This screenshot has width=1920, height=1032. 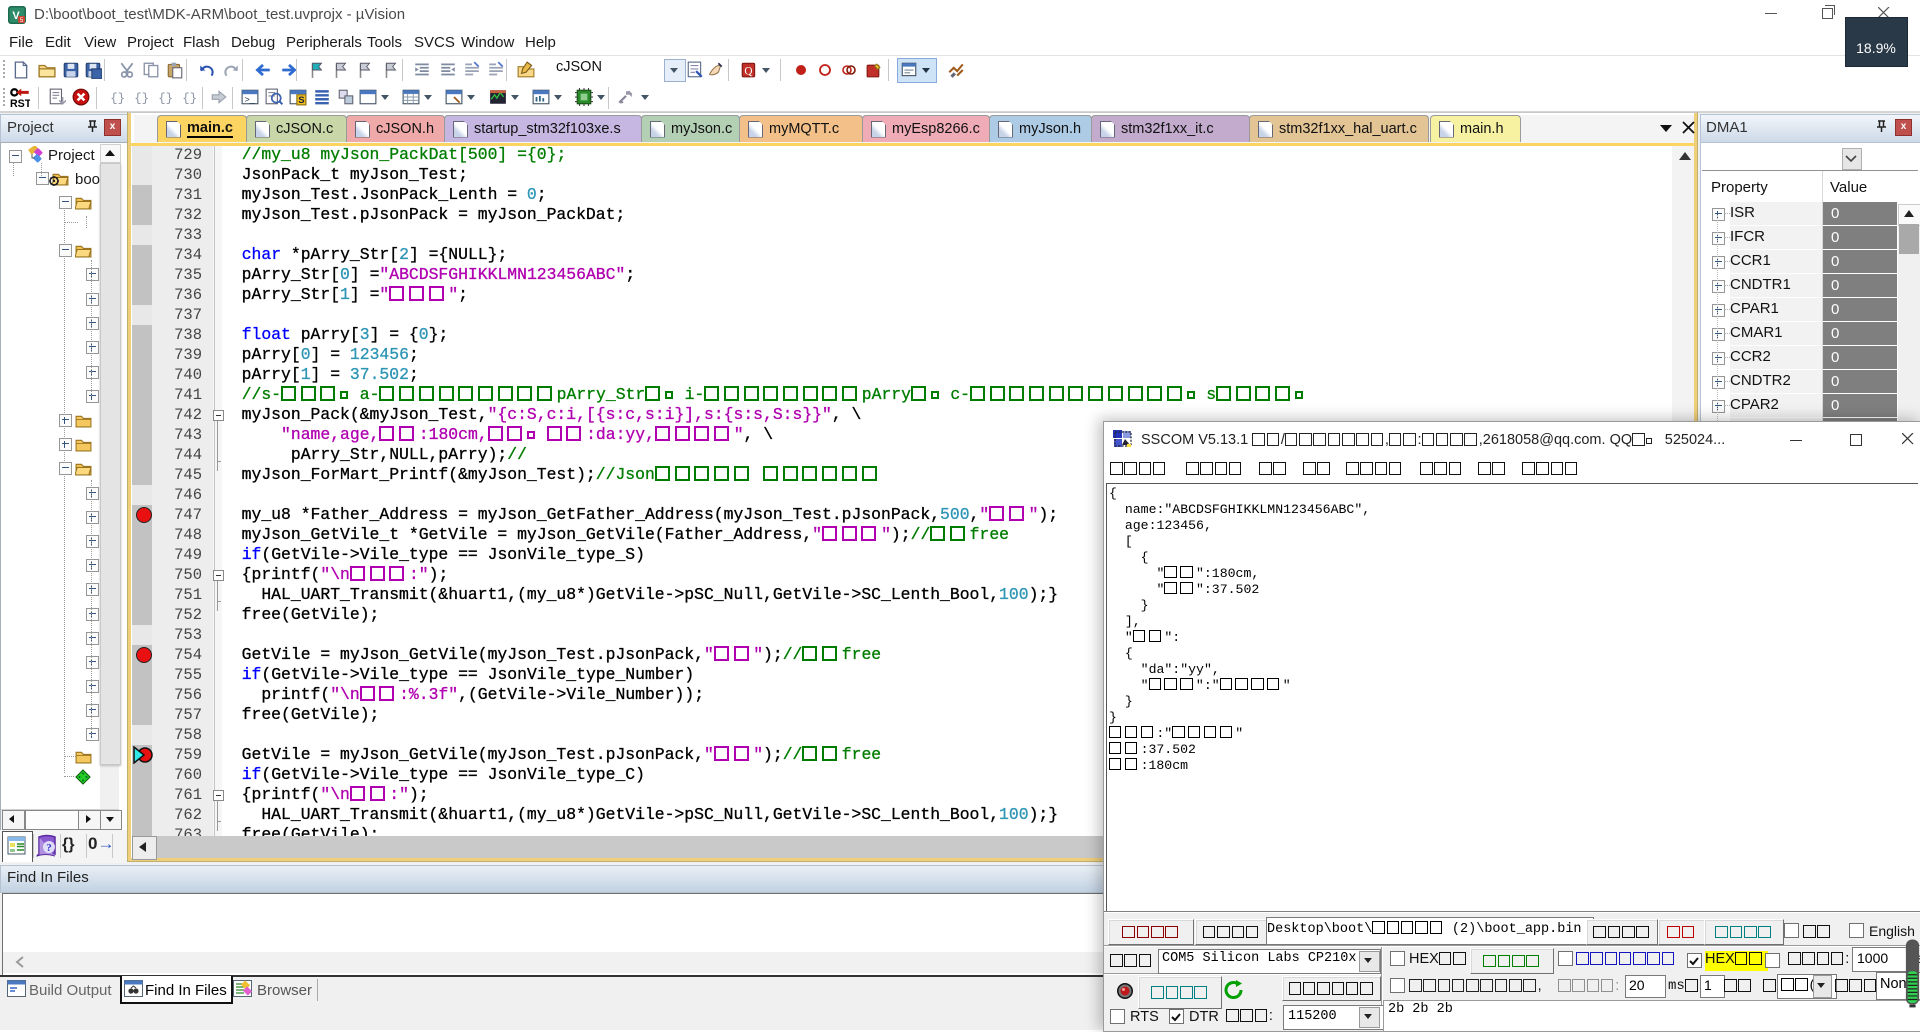 I want to click on svg-text: Q, so click(x=748, y=72).